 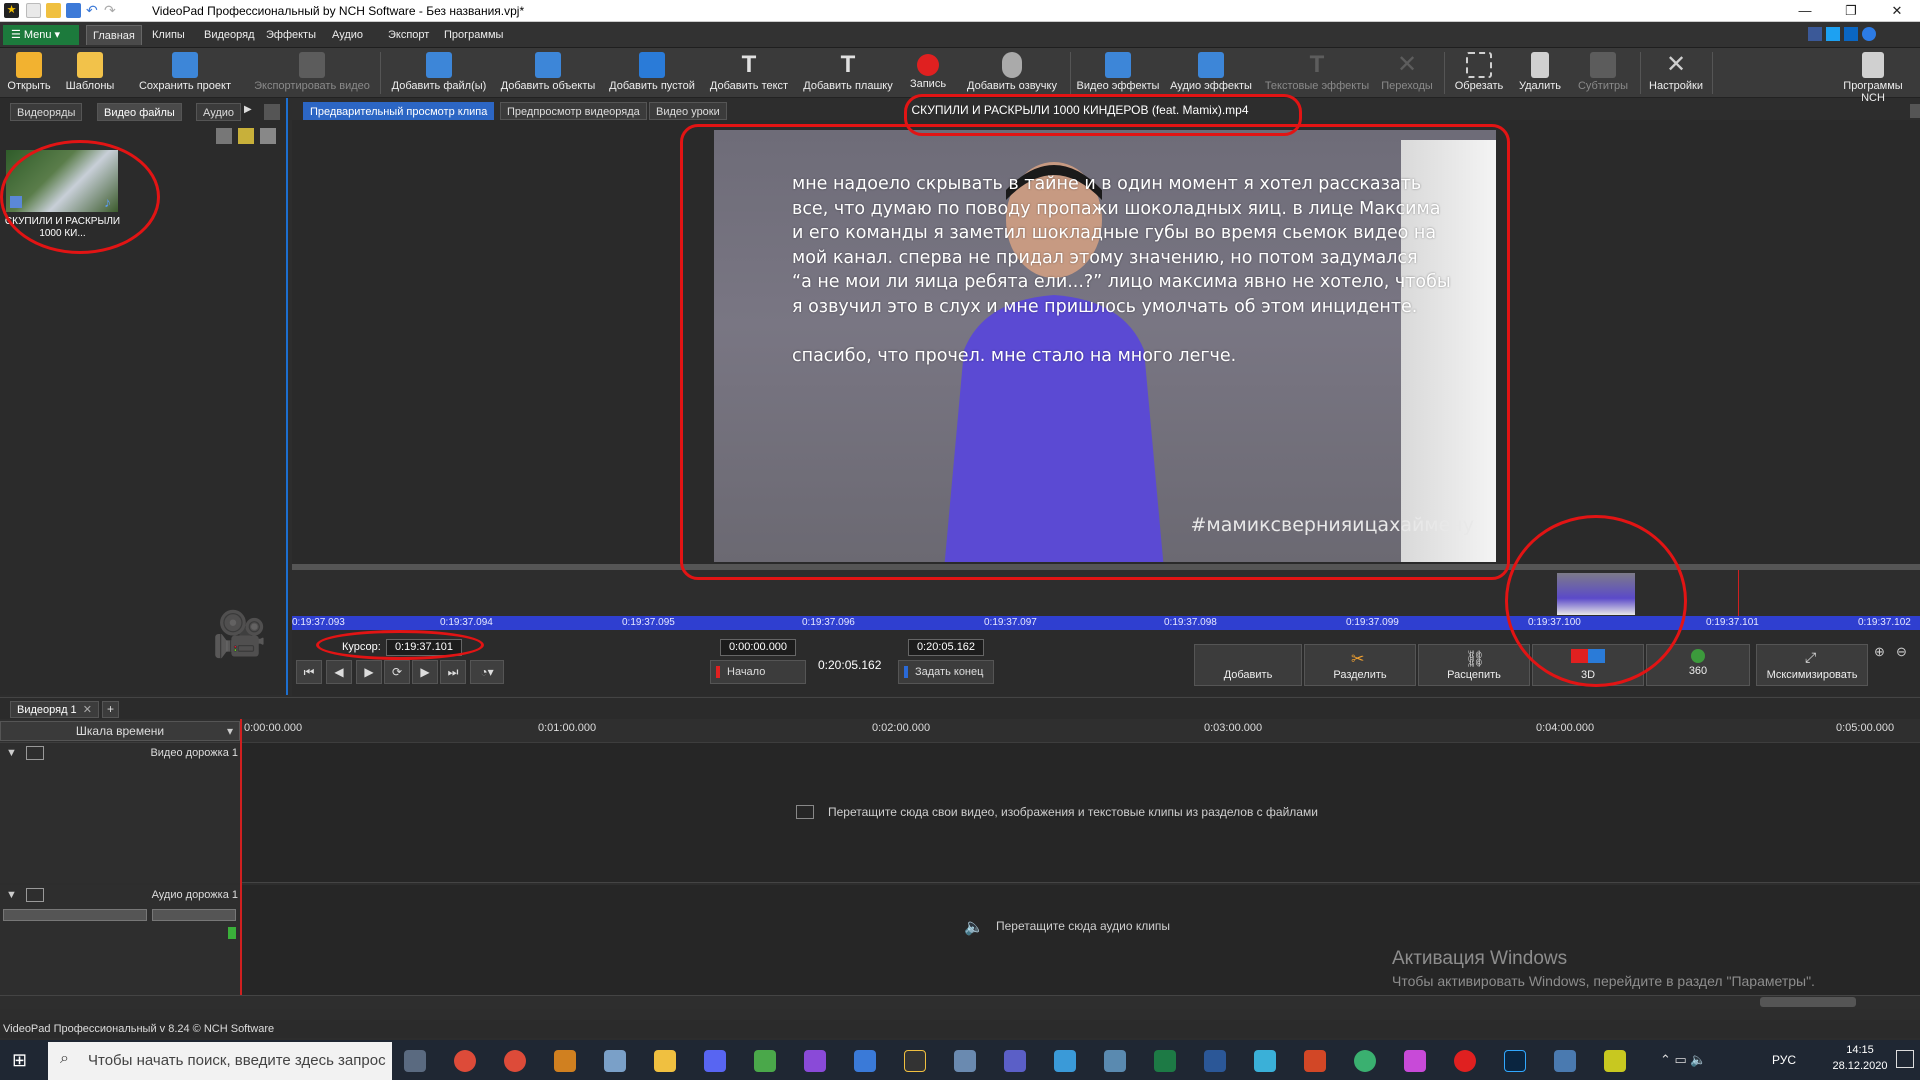 What do you see at coordinates (1248, 665) in the screenshot?
I see `add-clip-button: Добавить` at bounding box center [1248, 665].